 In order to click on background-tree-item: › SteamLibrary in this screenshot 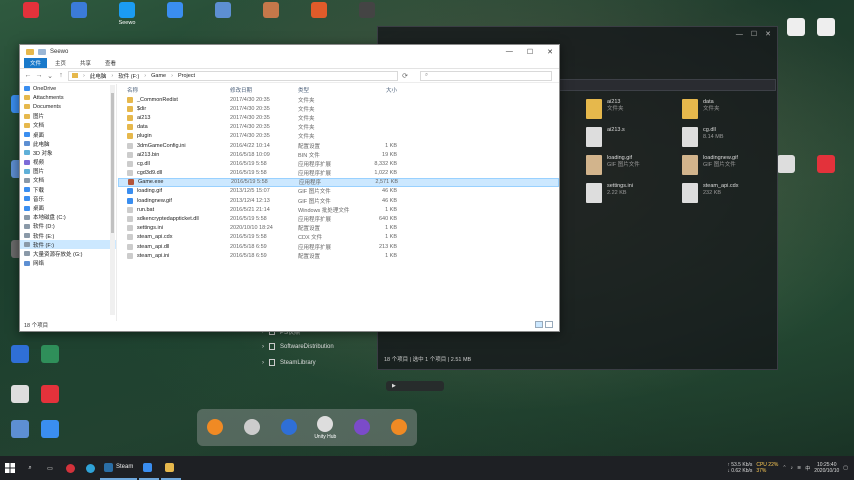, I will do `click(289, 362)`.